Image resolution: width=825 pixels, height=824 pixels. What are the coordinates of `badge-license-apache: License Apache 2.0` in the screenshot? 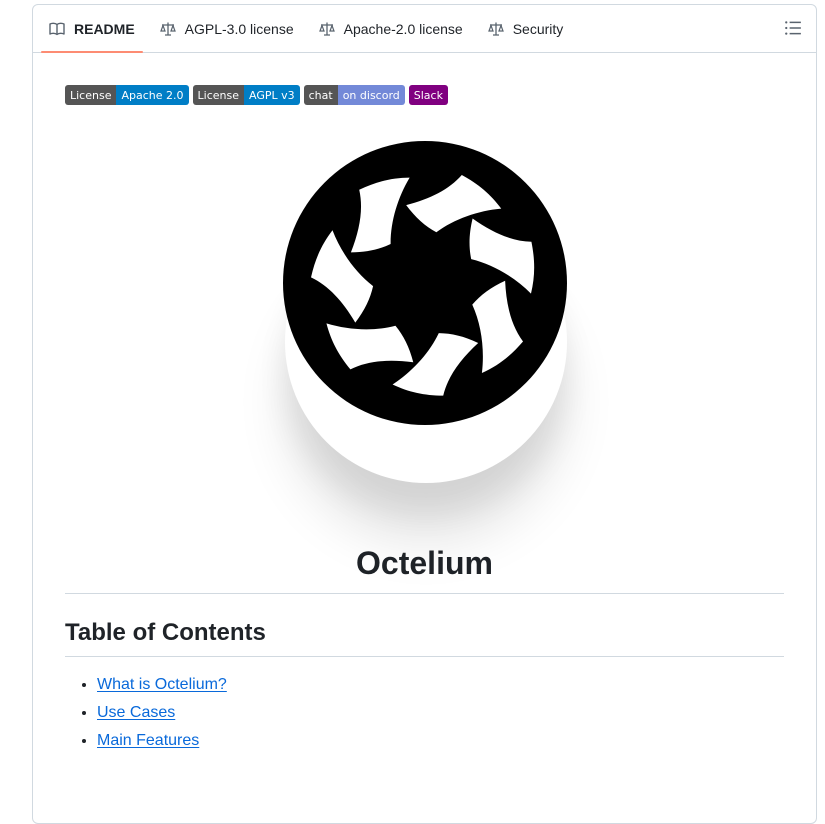 It's located at (127, 95).